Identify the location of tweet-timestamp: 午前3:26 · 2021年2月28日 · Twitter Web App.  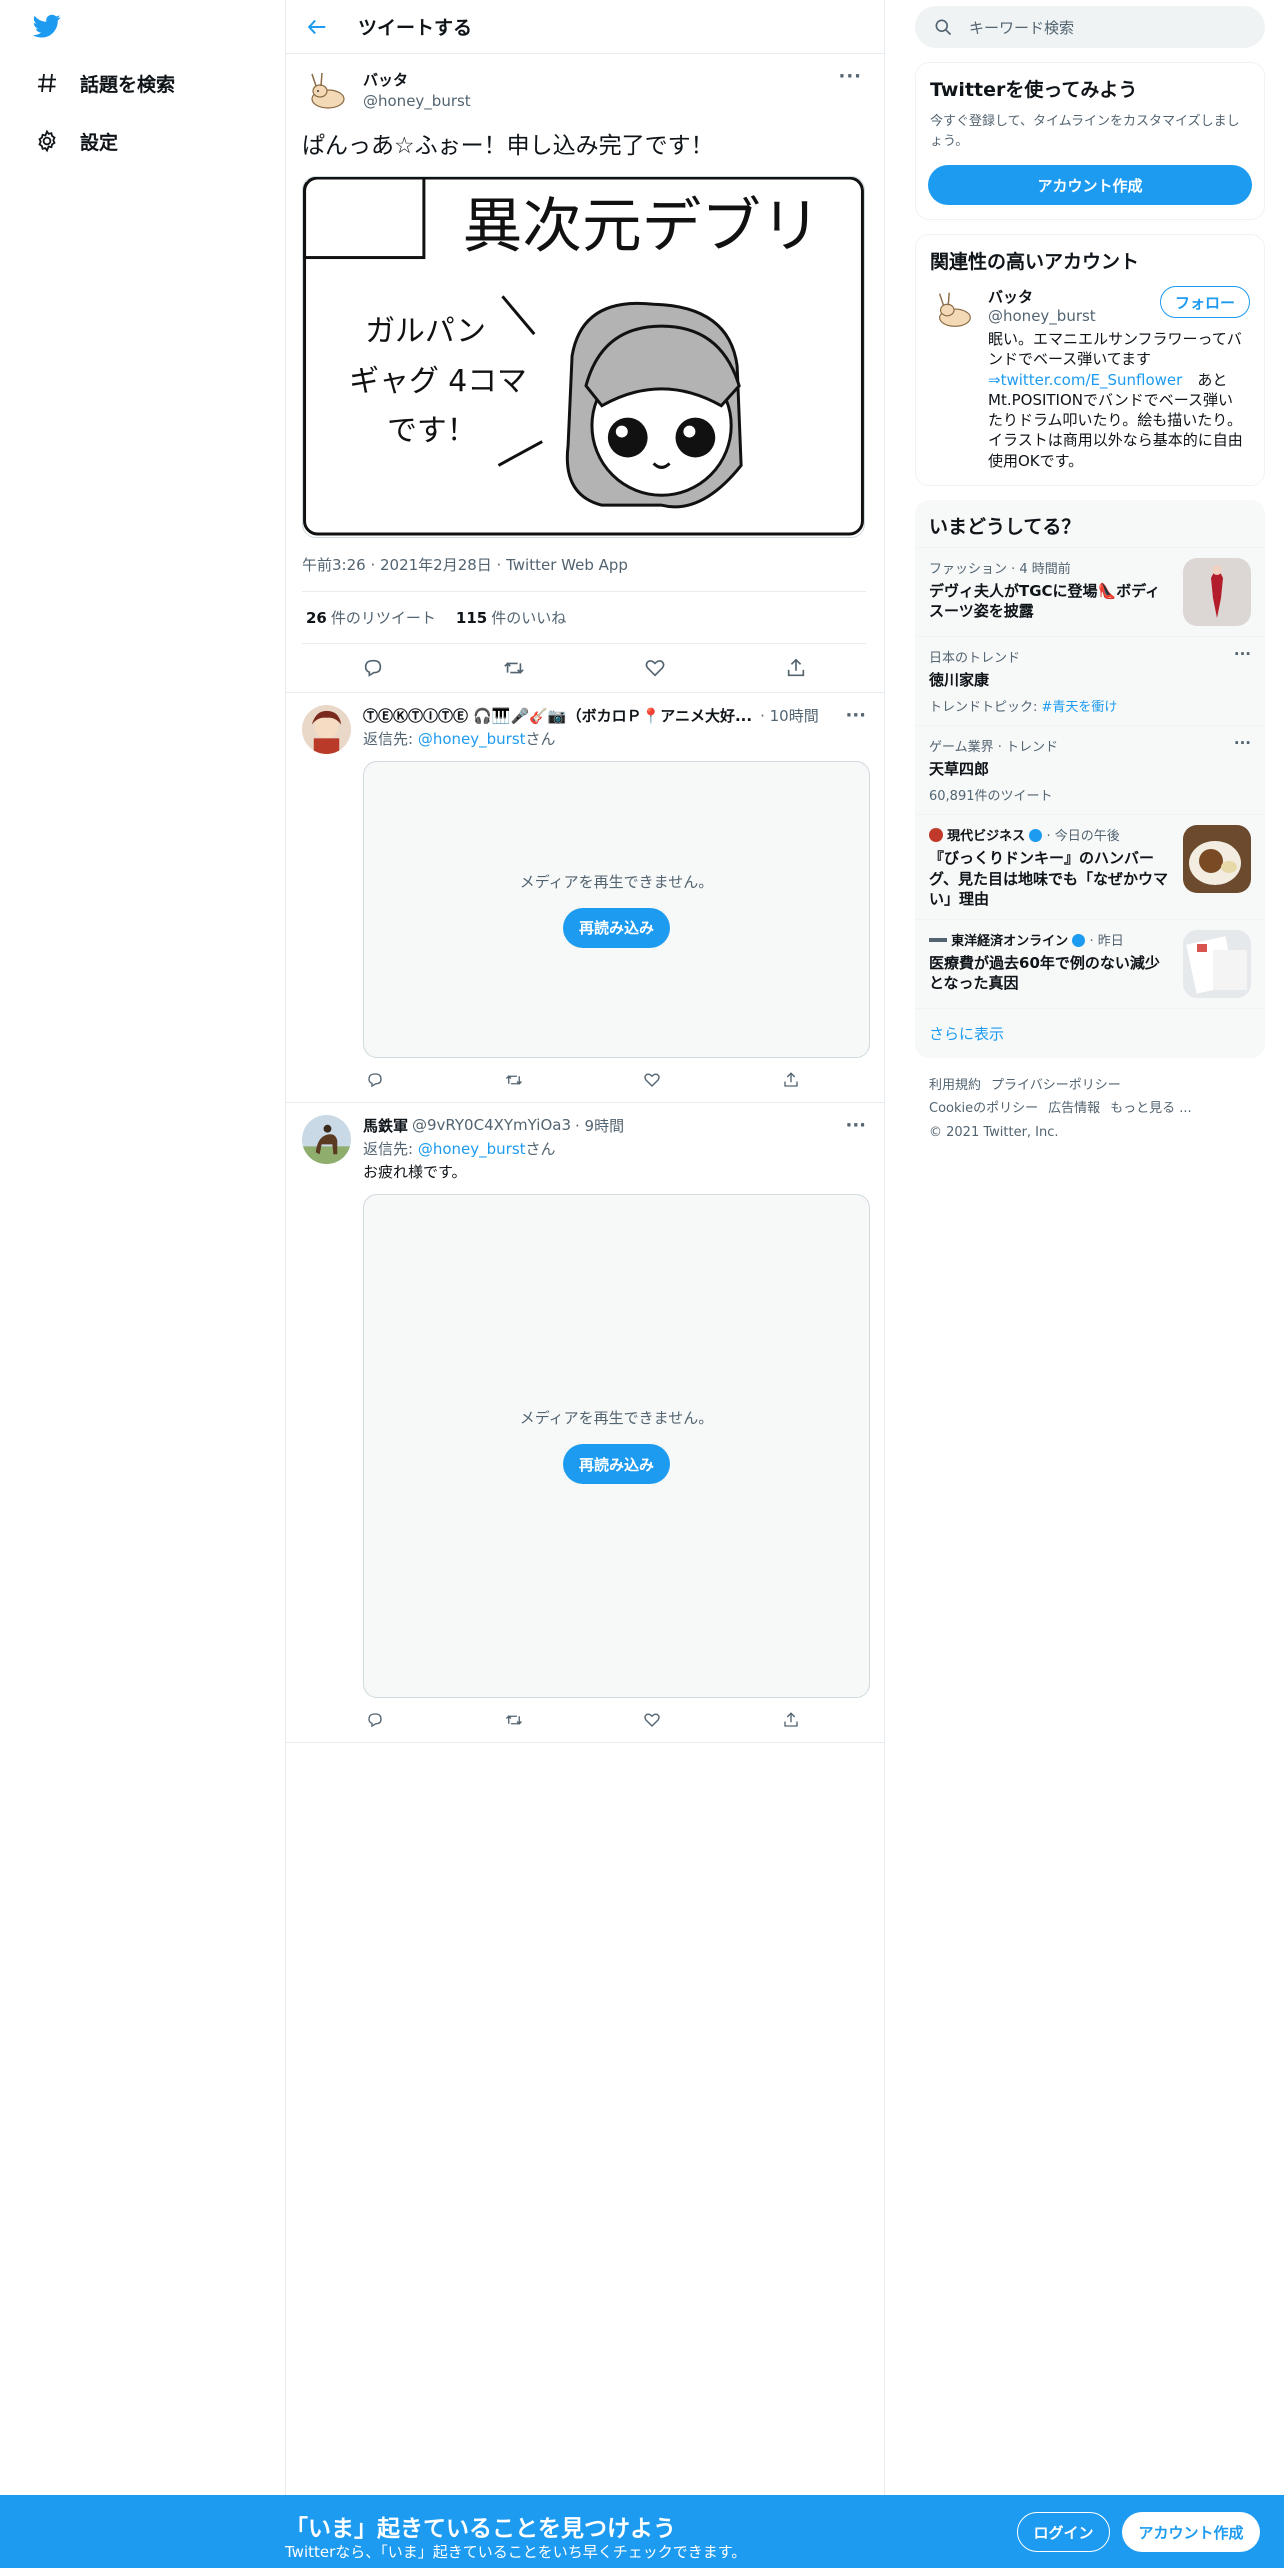
(584, 573).